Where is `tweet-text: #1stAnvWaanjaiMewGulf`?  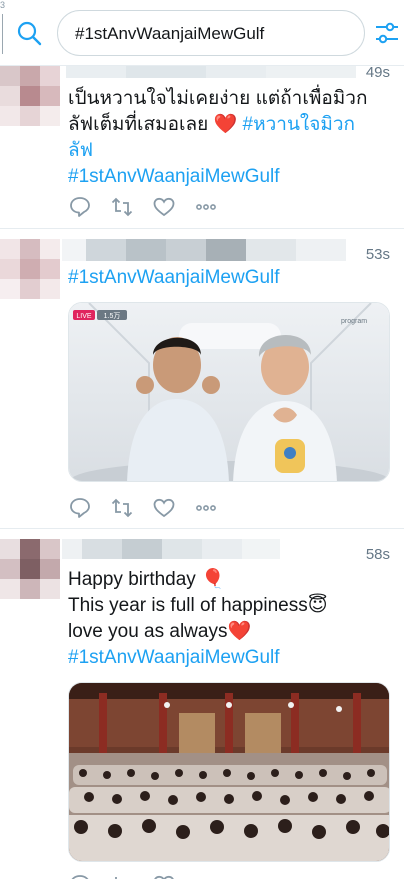 tweet-text: #1stAnvWaanjaiMewGulf is located at coordinates (227, 278).